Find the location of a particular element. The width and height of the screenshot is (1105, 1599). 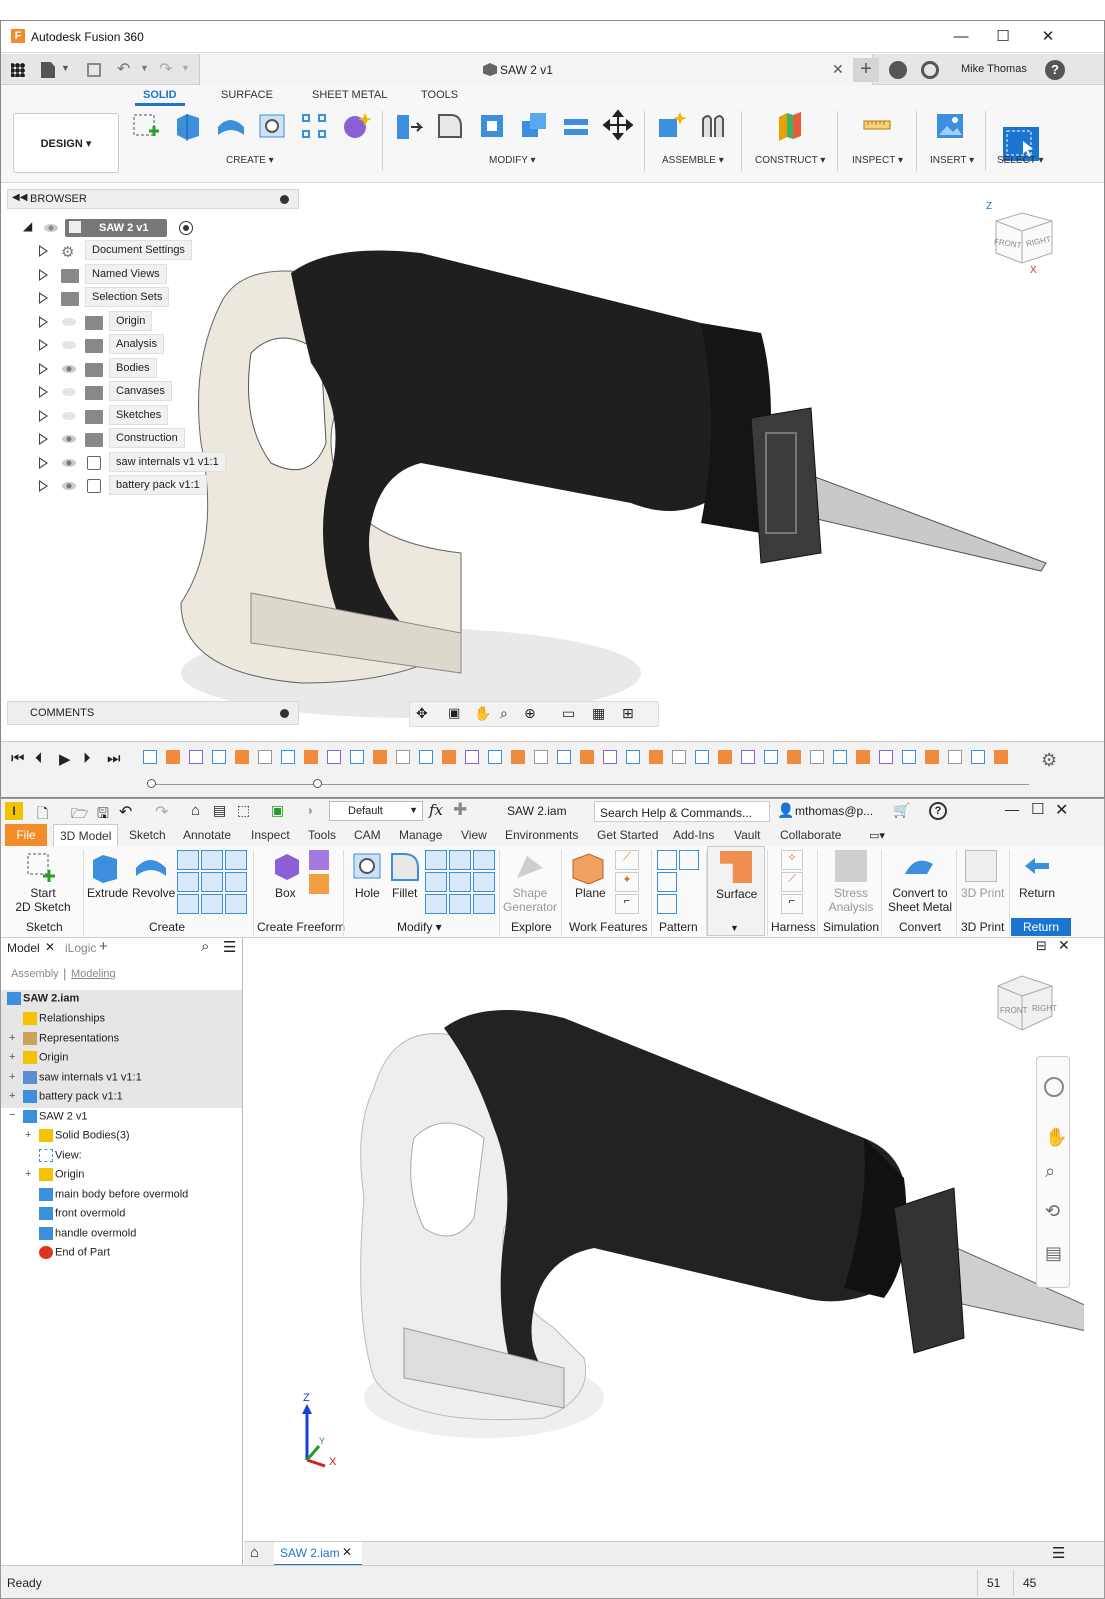

file-menu-icon is located at coordinates (48, 70).